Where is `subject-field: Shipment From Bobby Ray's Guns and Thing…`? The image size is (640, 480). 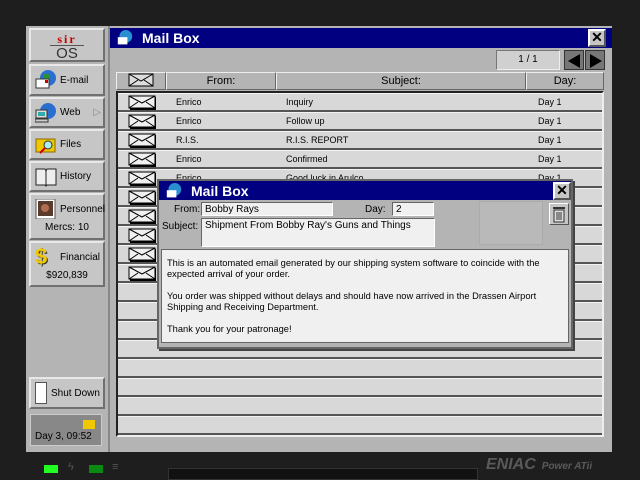 subject-field: Shipment From Bobby Ray's Guns and Thing… is located at coordinates (318, 232).